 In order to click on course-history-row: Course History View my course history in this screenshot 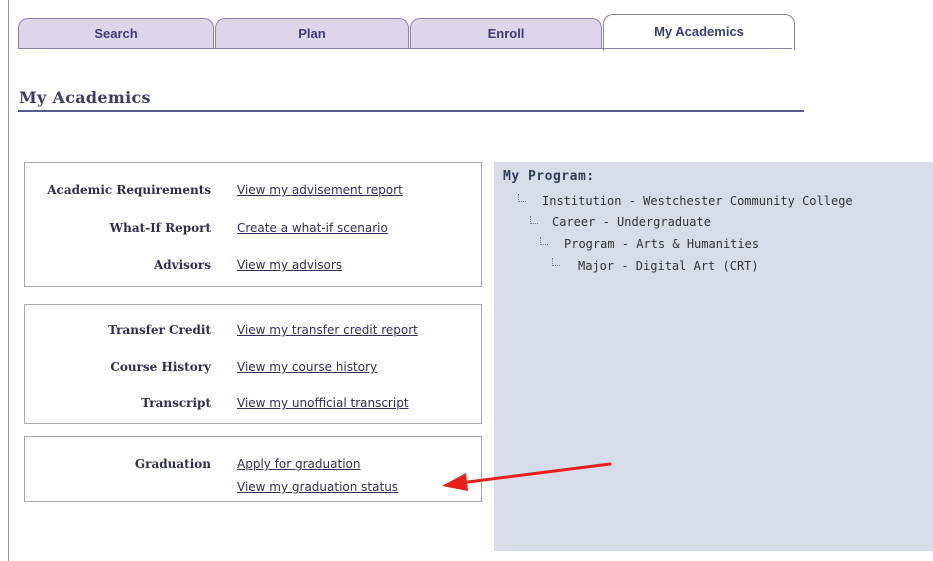, I will do `click(253, 370)`.